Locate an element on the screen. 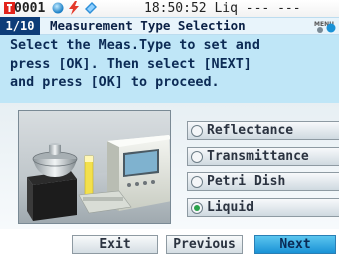 This screenshot has height=257, width=339. option-liquid: Liquid is located at coordinates (263, 207).